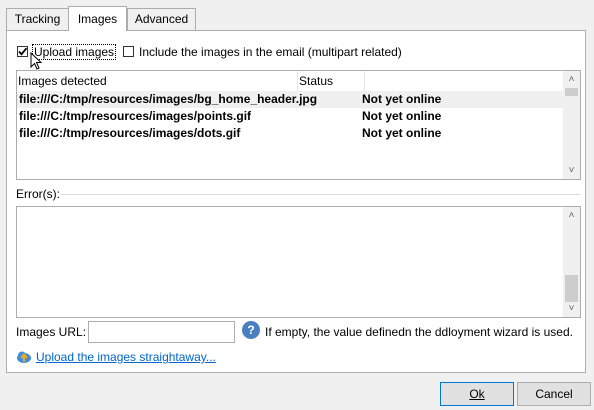  Describe the element at coordinates (320, 194) in the screenshot. I see `errors-divider` at that location.